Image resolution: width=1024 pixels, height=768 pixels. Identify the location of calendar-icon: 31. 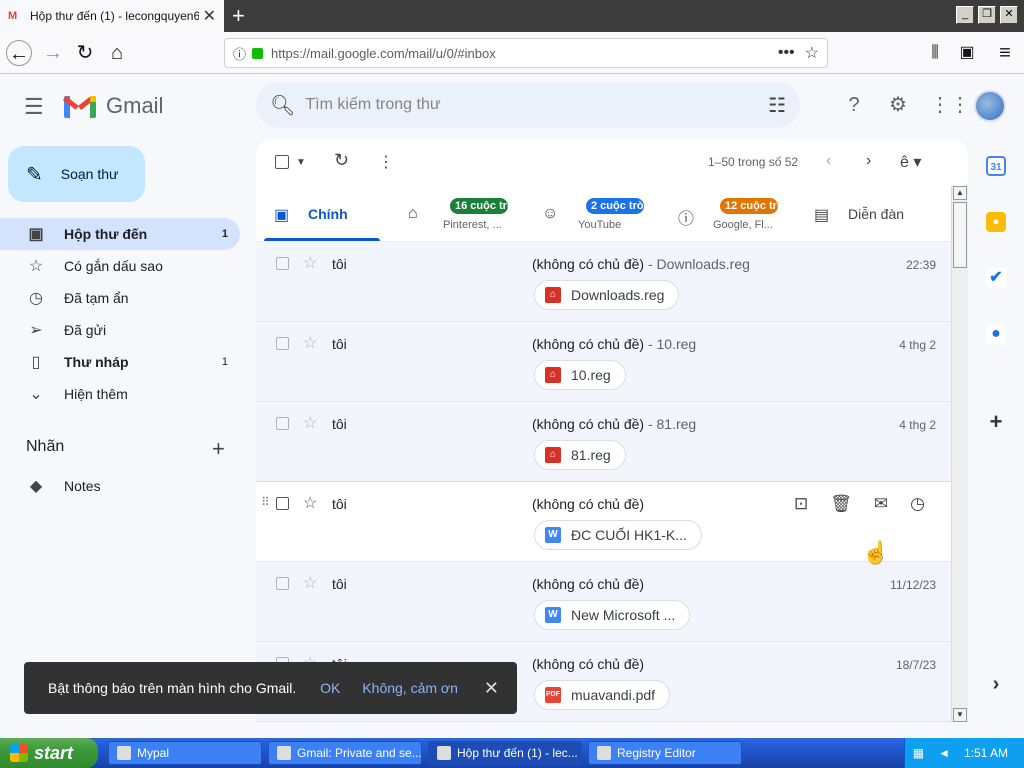
(996, 166).